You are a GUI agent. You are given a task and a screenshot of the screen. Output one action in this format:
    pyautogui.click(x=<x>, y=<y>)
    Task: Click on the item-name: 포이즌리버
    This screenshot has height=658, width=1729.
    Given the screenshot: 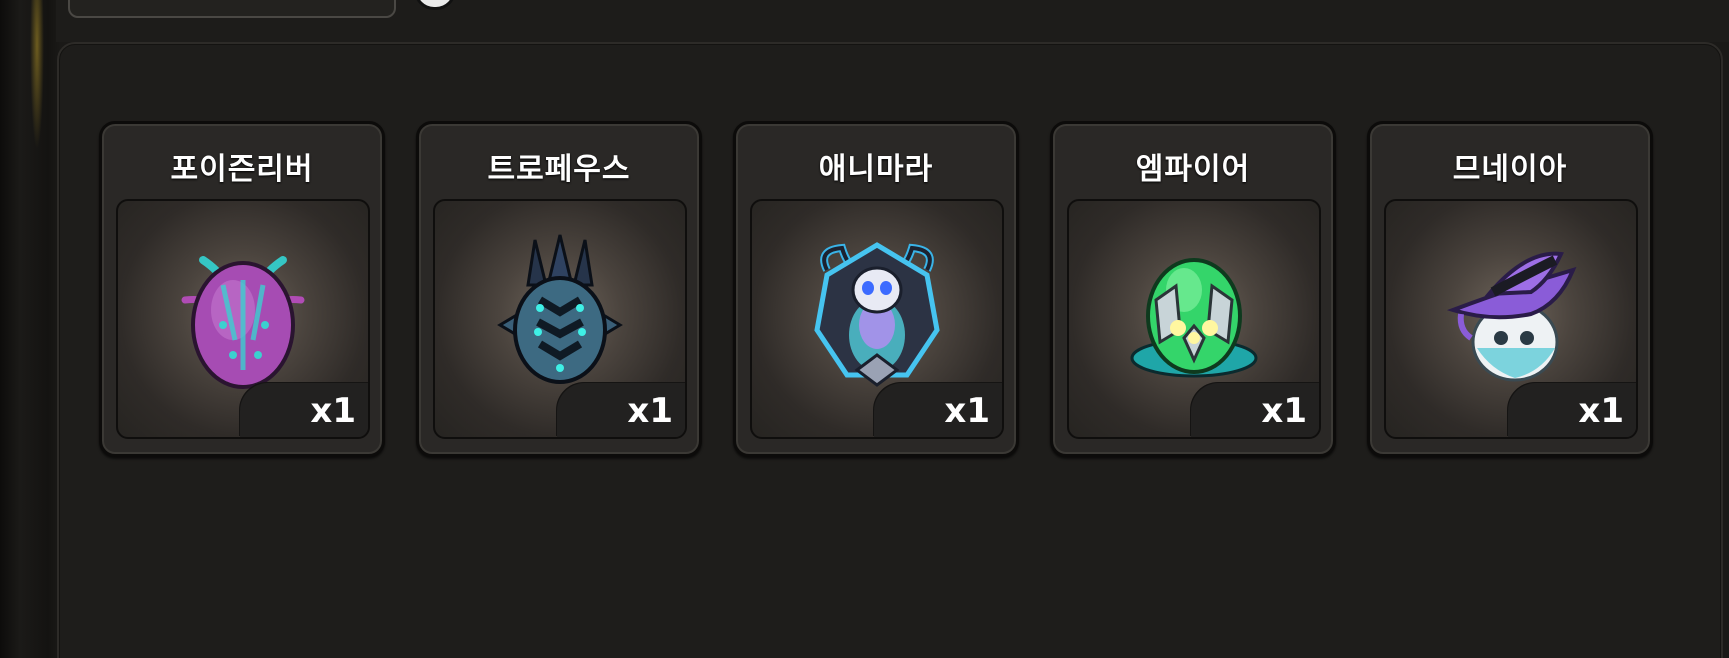 What is the action you would take?
    pyautogui.click(x=242, y=169)
    